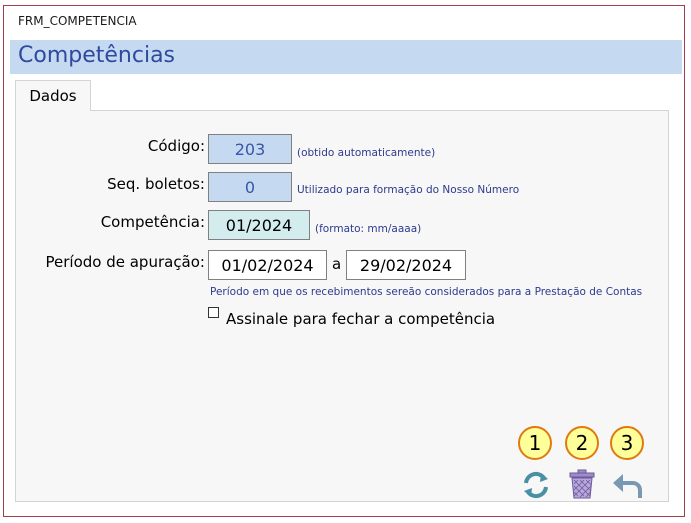  I want to click on seq-boletos-field: 0, so click(250, 187).